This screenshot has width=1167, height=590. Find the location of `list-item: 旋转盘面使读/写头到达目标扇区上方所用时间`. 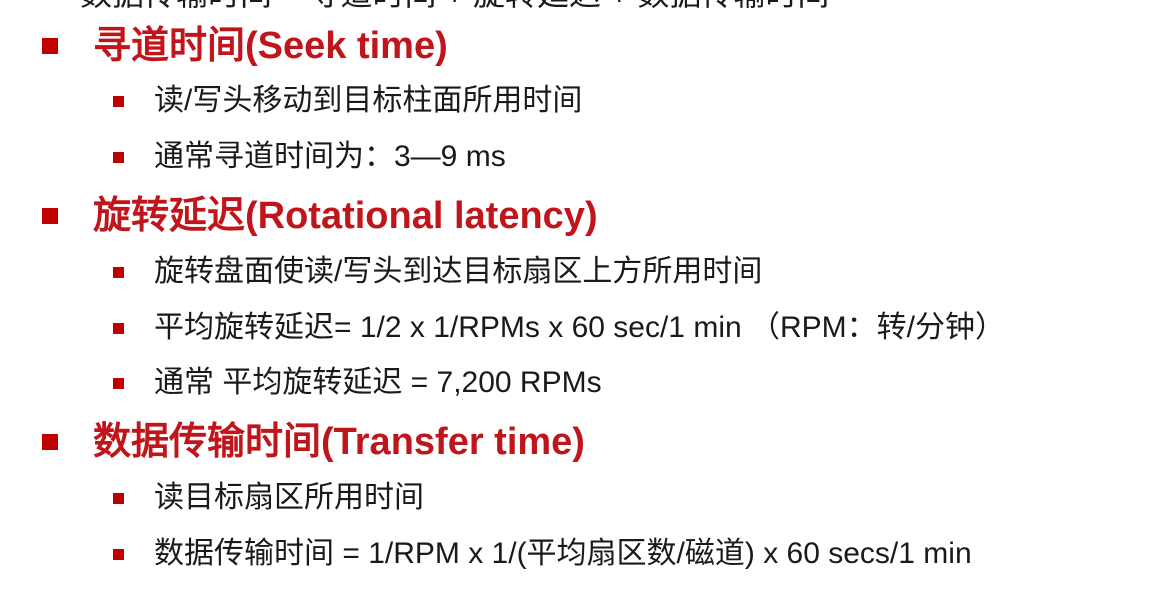

list-item: 旋转盘面使读/写头到达目标扇区上方所用时间 is located at coordinates (437, 272).